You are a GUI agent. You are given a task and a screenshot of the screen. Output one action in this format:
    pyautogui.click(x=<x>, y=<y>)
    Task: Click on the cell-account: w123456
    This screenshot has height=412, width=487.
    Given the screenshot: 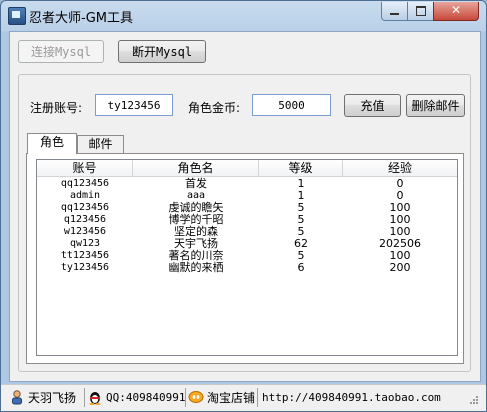 What is the action you would take?
    pyautogui.click(x=85, y=231)
    